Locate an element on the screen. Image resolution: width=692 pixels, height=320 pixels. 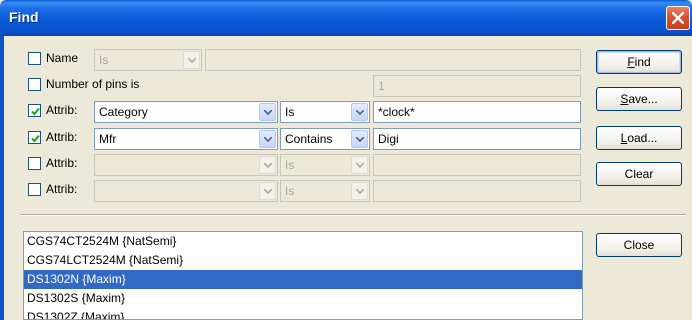
attrib-1-attribute-value: Category is located at coordinates (123, 112).